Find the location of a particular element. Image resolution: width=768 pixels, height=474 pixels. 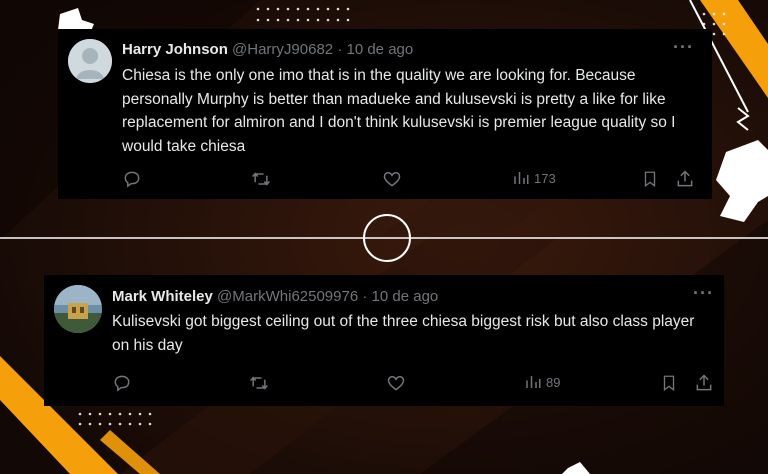

author-handle: @HarryJ90682 is located at coordinates (282, 49).